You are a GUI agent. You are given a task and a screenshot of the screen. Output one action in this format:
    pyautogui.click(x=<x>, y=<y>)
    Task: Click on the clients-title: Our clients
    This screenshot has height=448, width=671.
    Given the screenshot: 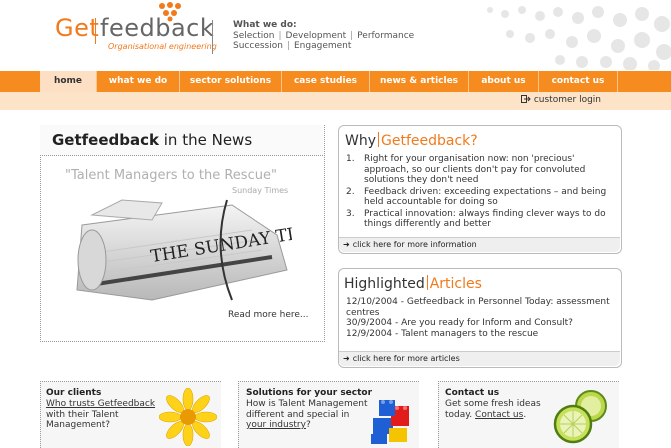 What is the action you would take?
    pyautogui.click(x=74, y=393)
    